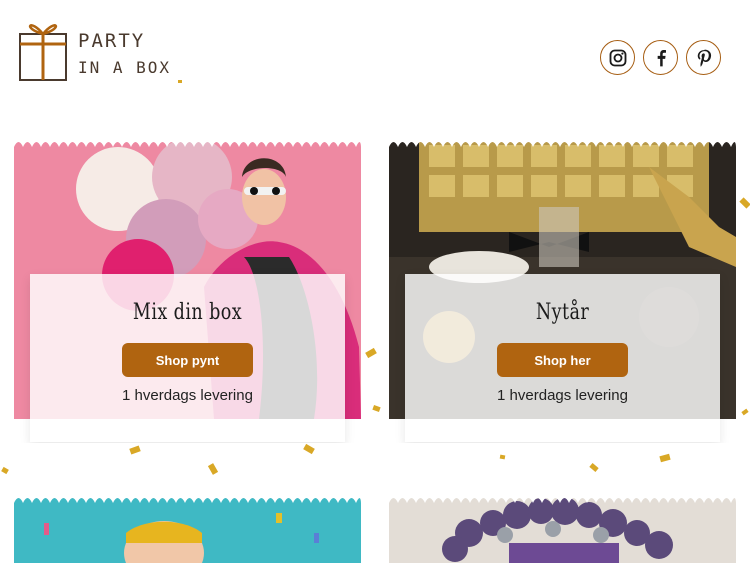  I want to click on card-kids-party, so click(187, 528).